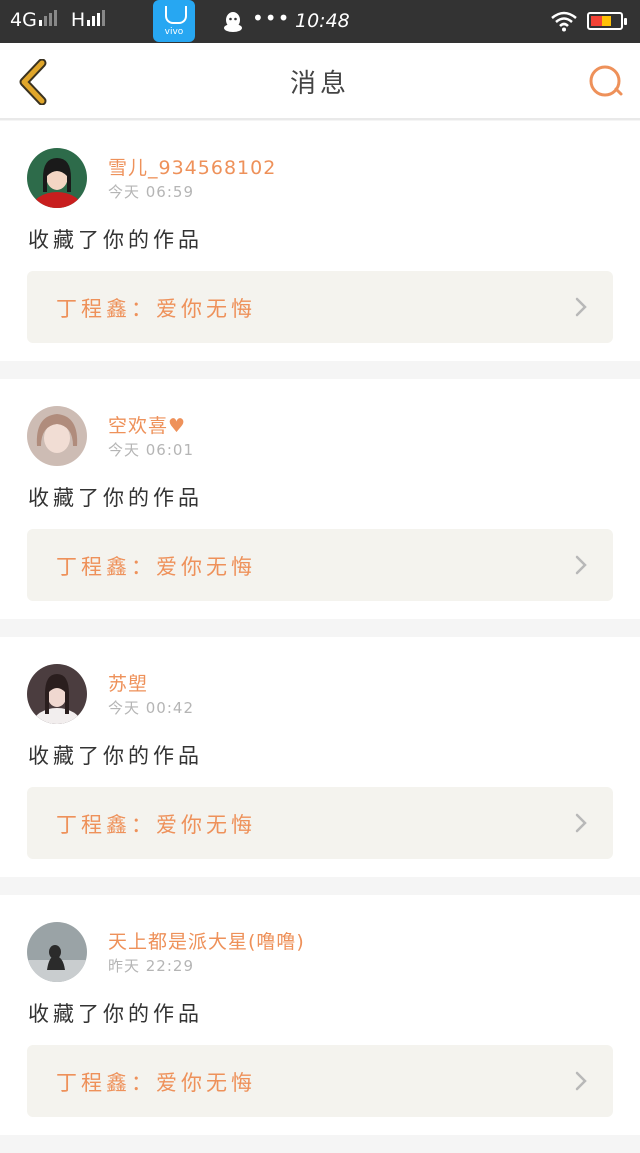 This screenshot has height=1153, width=640. I want to click on network-h-label: H, so click(78, 20).